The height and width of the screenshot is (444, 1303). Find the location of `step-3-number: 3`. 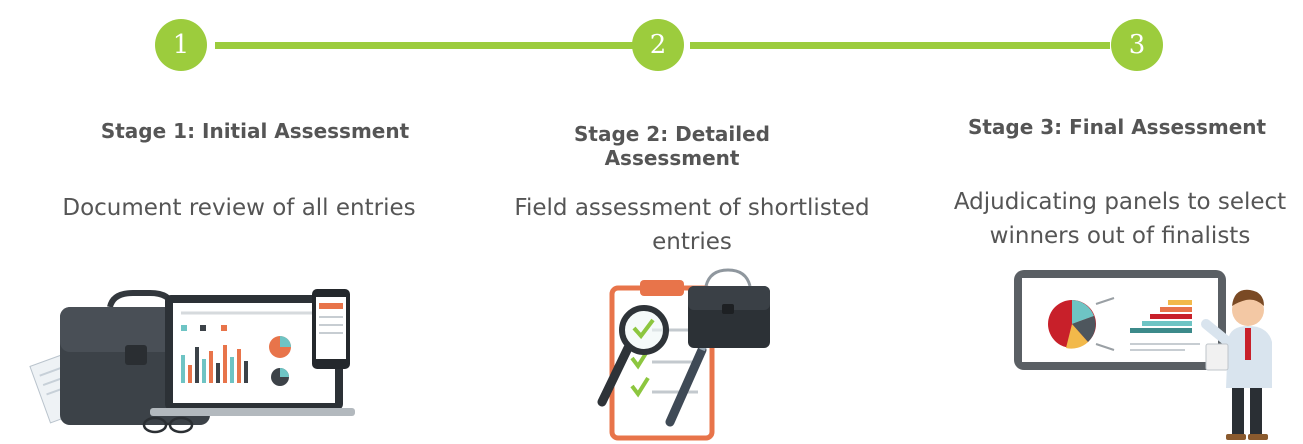

step-3-number: 3 is located at coordinates (1137, 45).